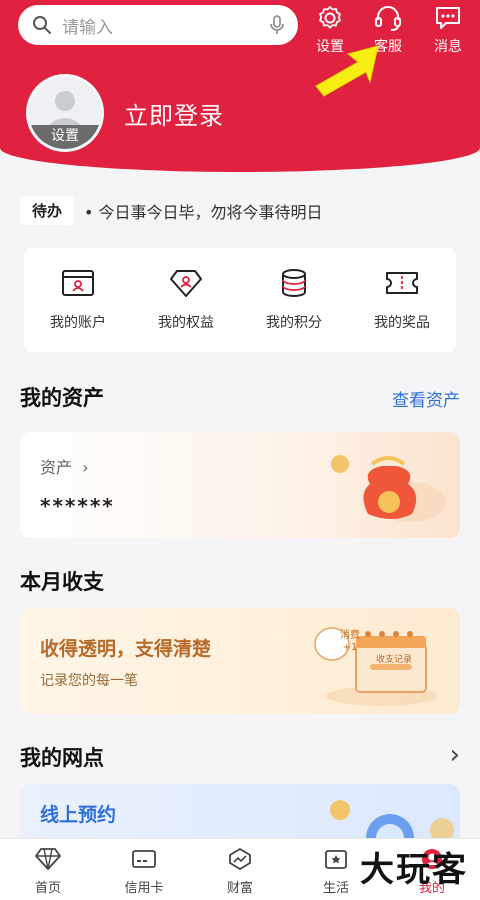  I want to click on prize-icon, so click(402, 283).